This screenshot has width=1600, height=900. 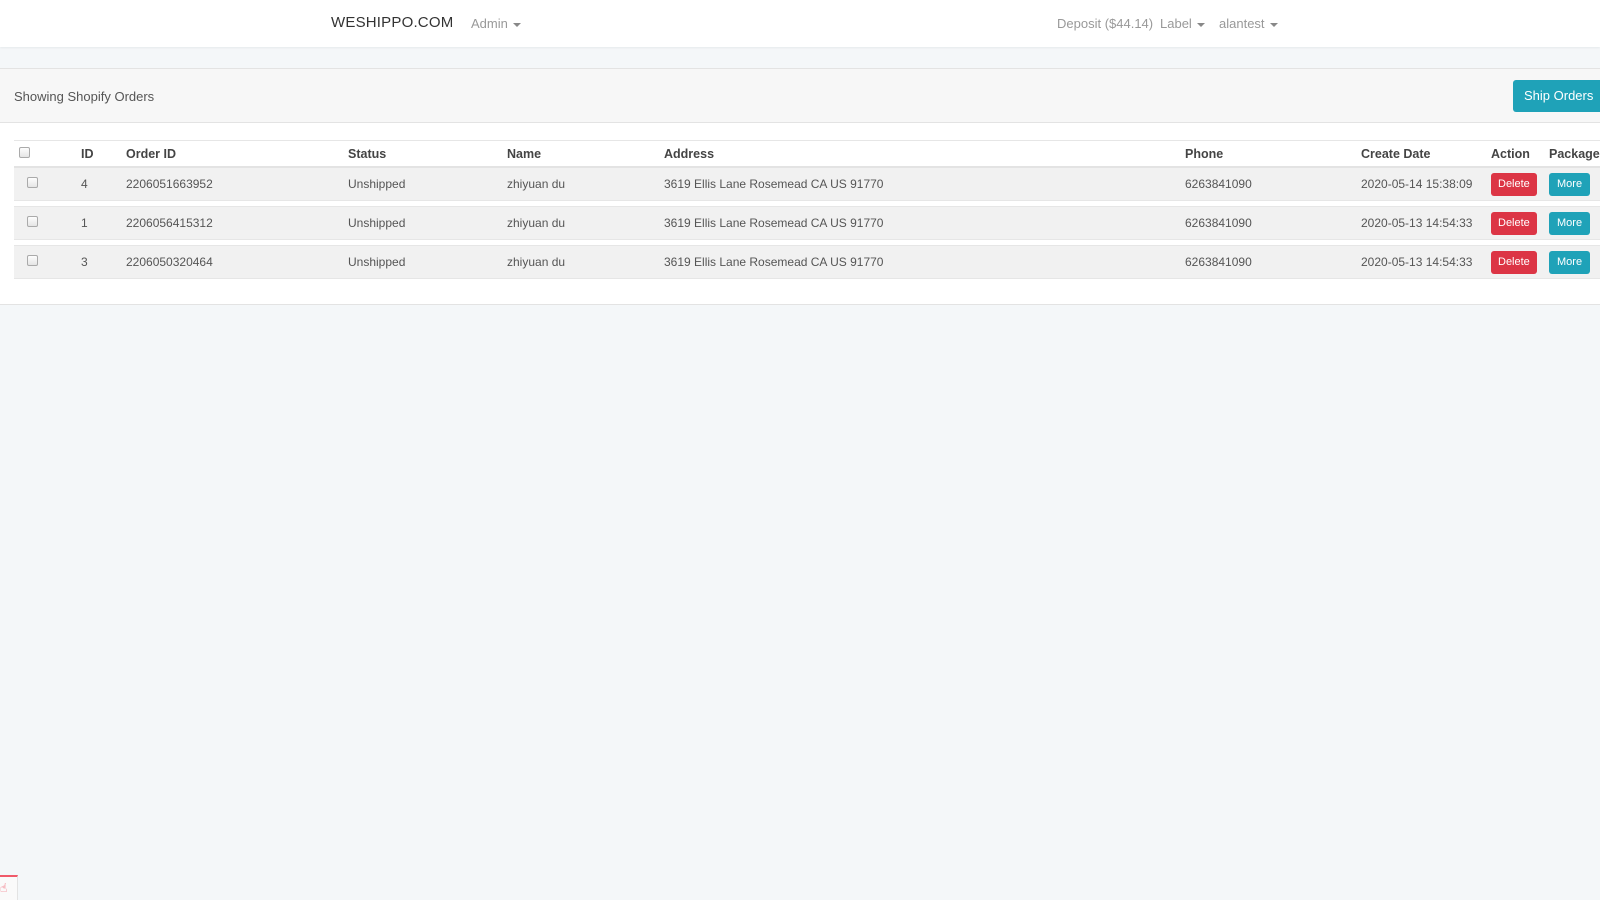 What do you see at coordinates (392, 22) in the screenshot?
I see `brand-logo: WESHIPPO.COM` at bounding box center [392, 22].